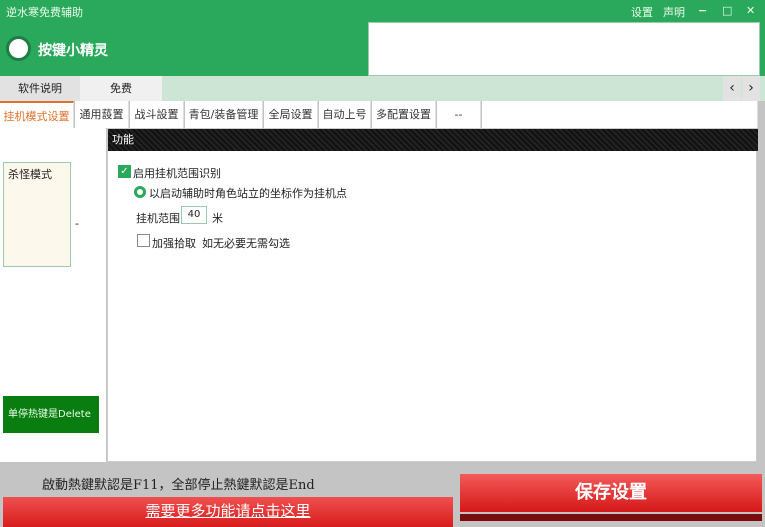 This screenshot has width=765, height=527. What do you see at coordinates (174, 243) in the screenshot?
I see `pickup-label: 加强拾取` at bounding box center [174, 243].